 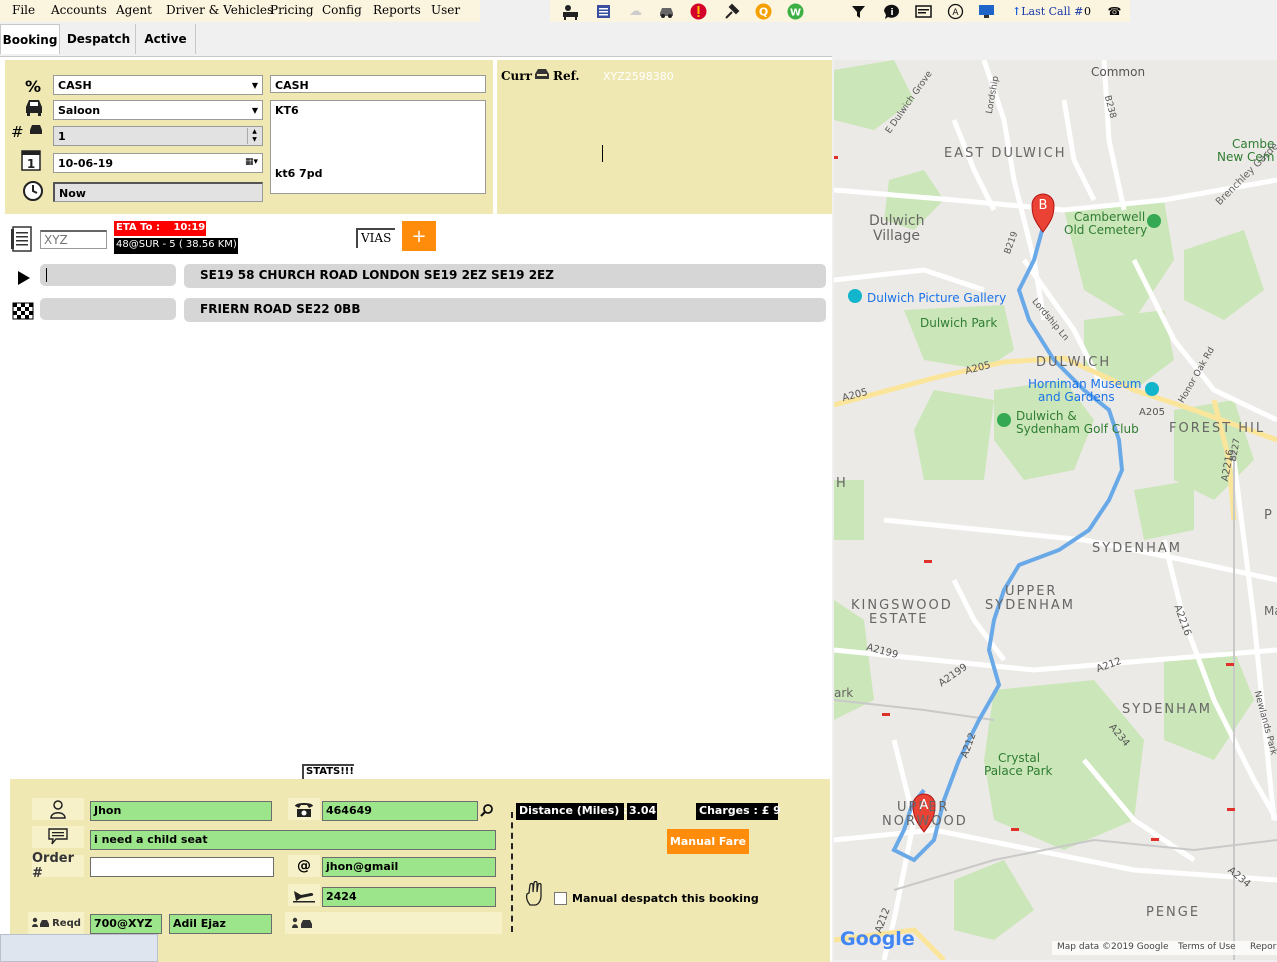 I want to click on manual-fare-button: Manual Fare, so click(x=708, y=841).